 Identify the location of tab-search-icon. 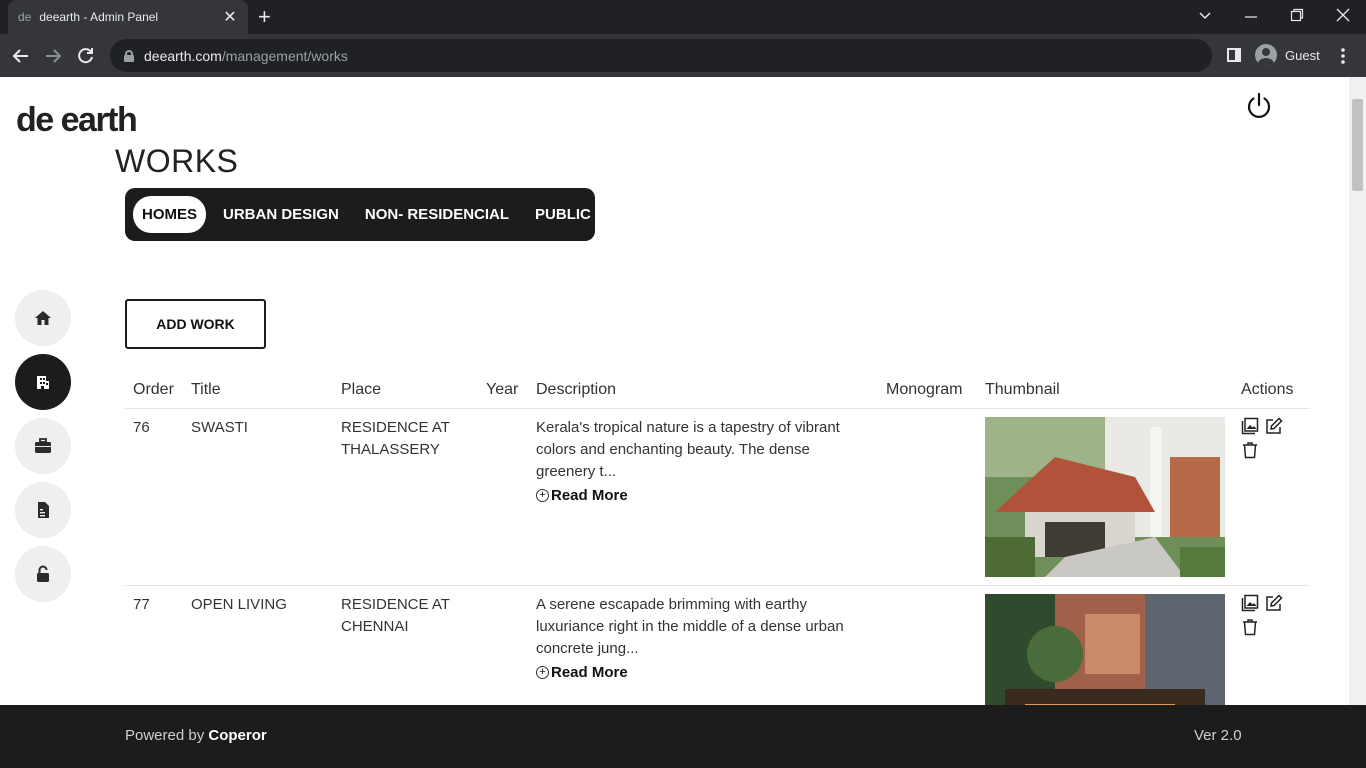
(1205, 15).